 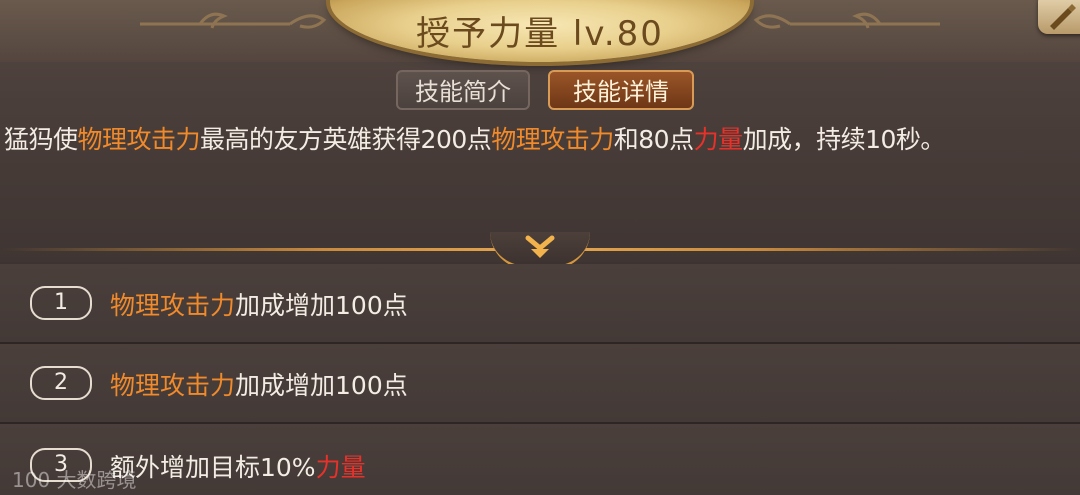 I want to click on watermark: 100 大数跨境, so click(x=74, y=480).